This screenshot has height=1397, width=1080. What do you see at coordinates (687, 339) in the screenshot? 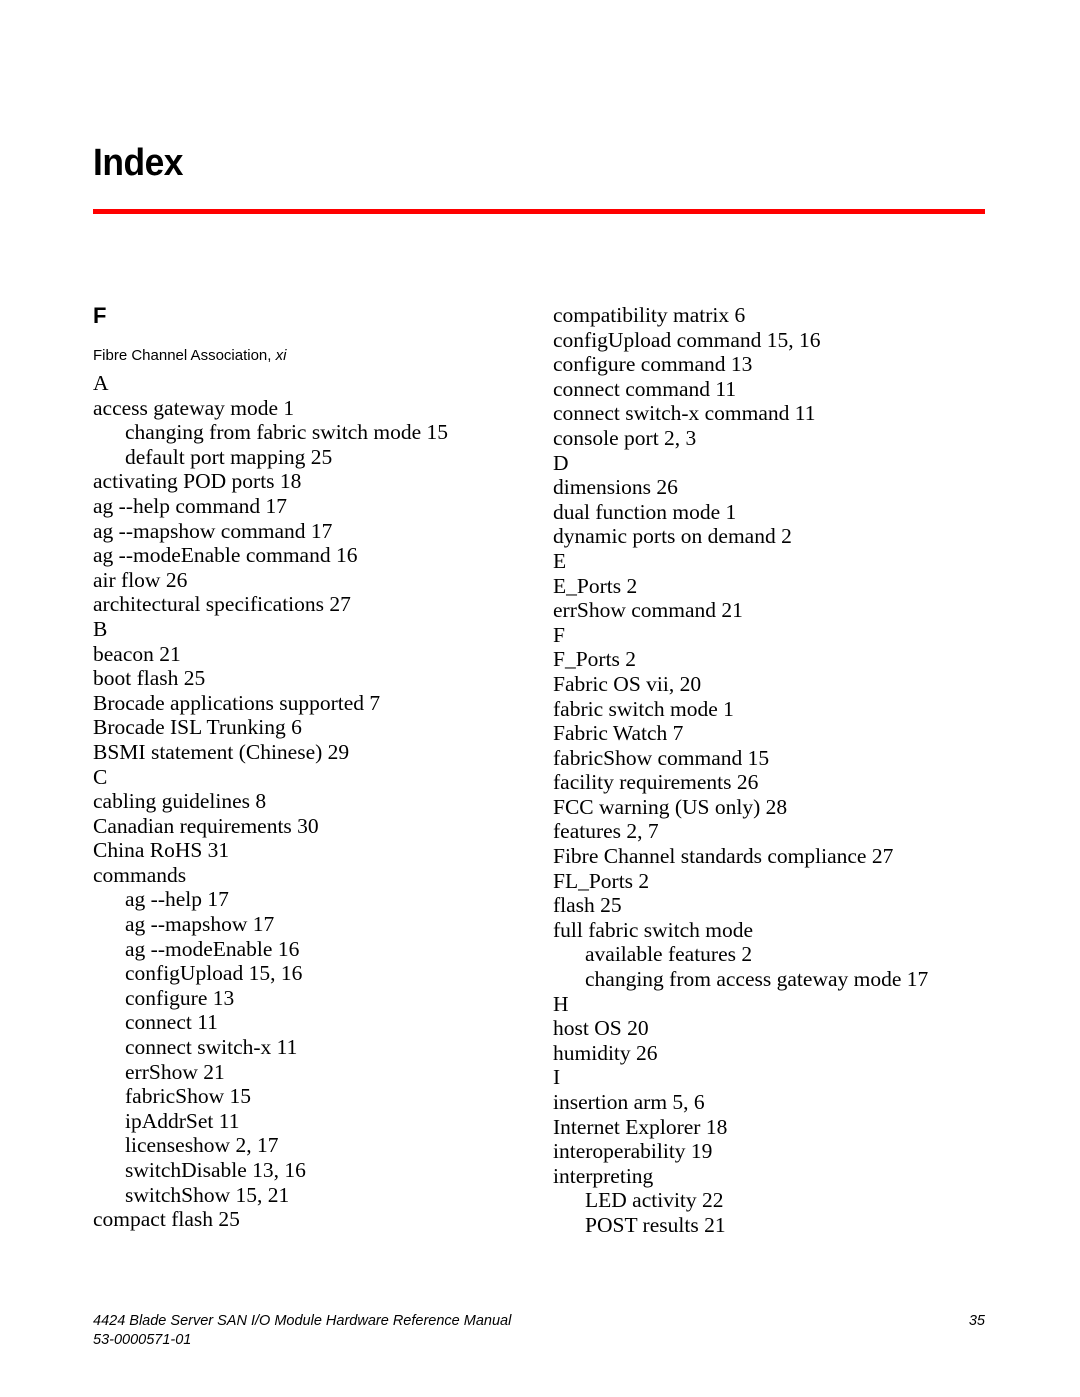
I see `index-entry: configUpload command 15, 16` at bounding box center [687, 339].